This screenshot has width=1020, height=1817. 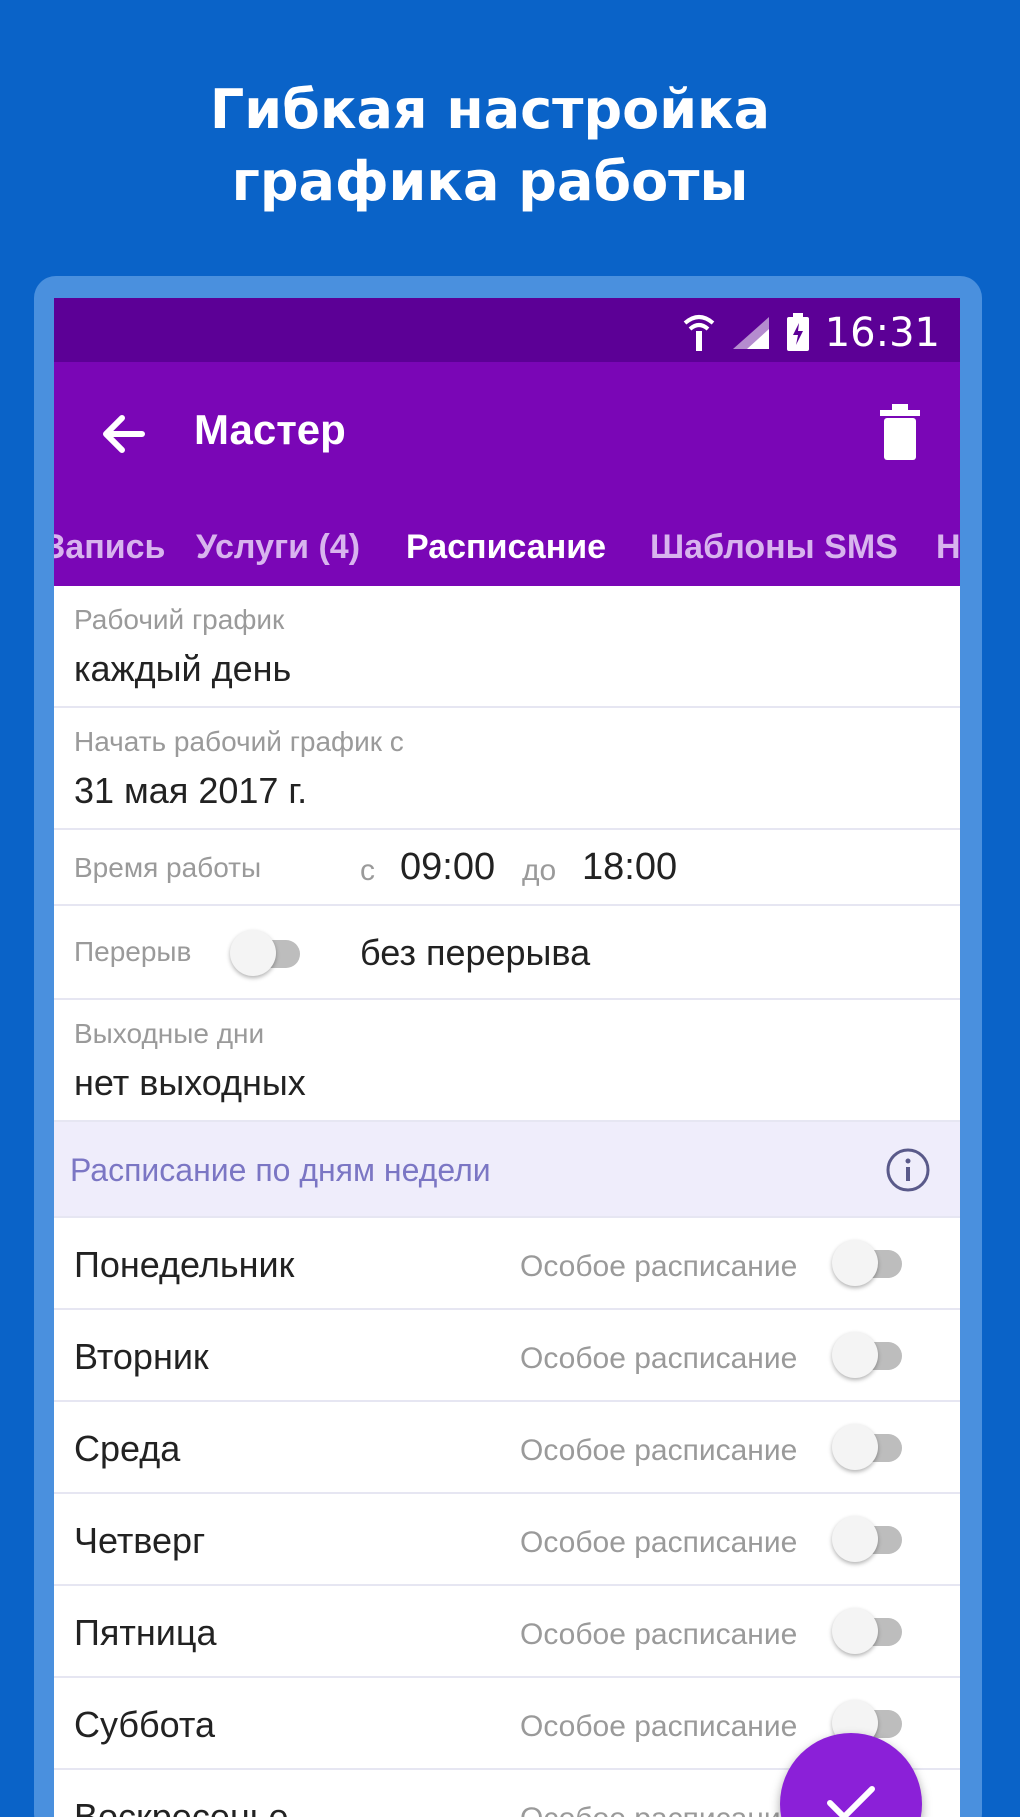 What do you see at coordinates (490, 181) in the screenshot?
I see `promo-title-line-2: графика работы` at bounding box center [490, 181].